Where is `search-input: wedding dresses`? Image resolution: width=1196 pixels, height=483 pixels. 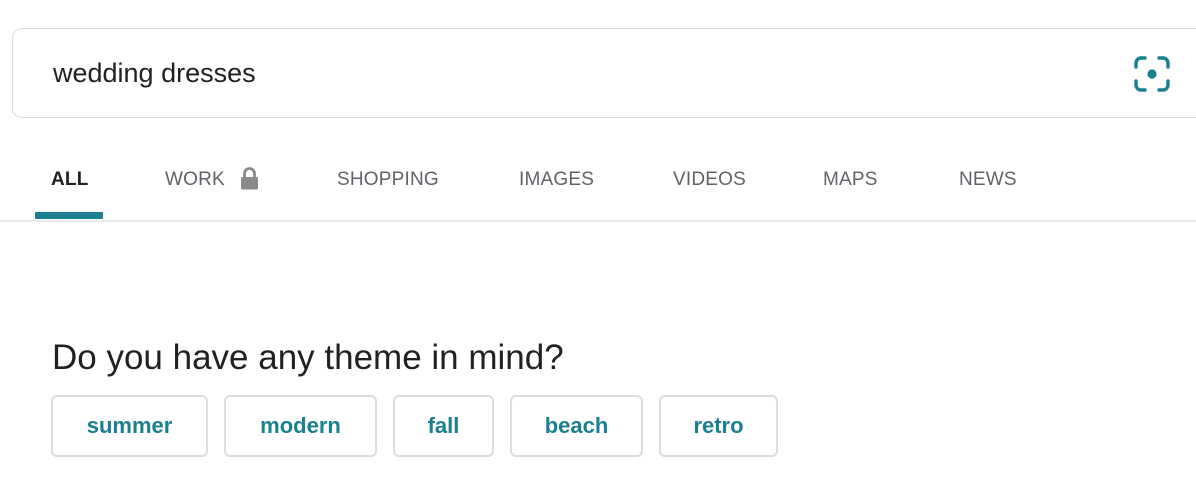 search-input: wedding dresses is located at coordinates (154, 73).